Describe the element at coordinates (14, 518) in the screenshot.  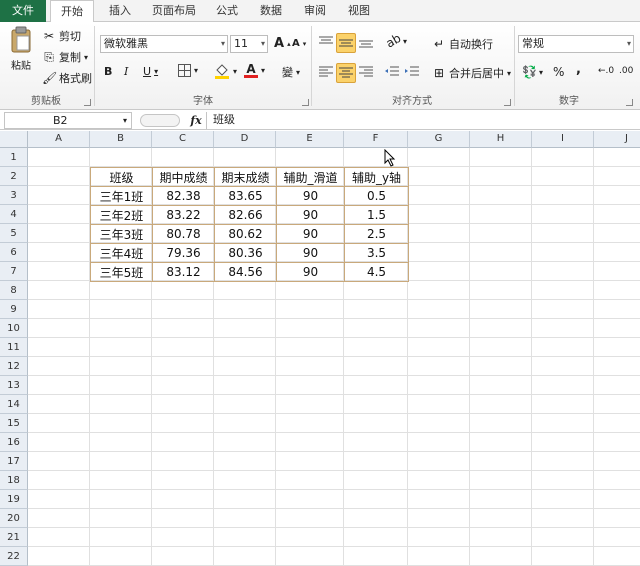
I see `row-header: 20` at that location.